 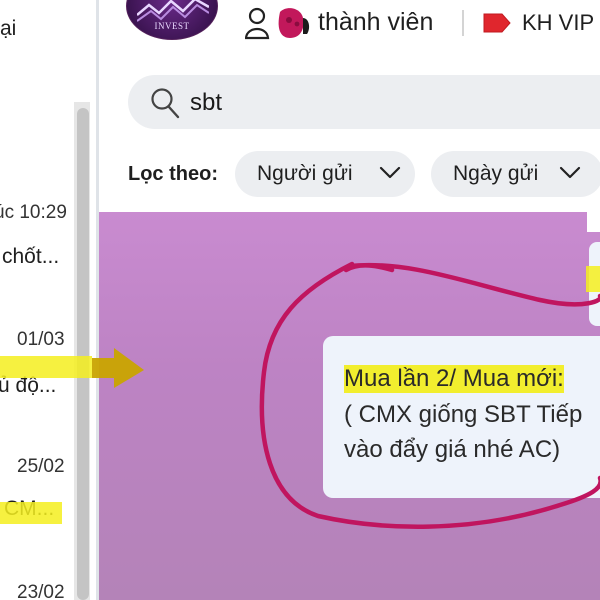 I want to click on message-line: ( CMX giống SBT Tiếp, so click(x=463, y=414).